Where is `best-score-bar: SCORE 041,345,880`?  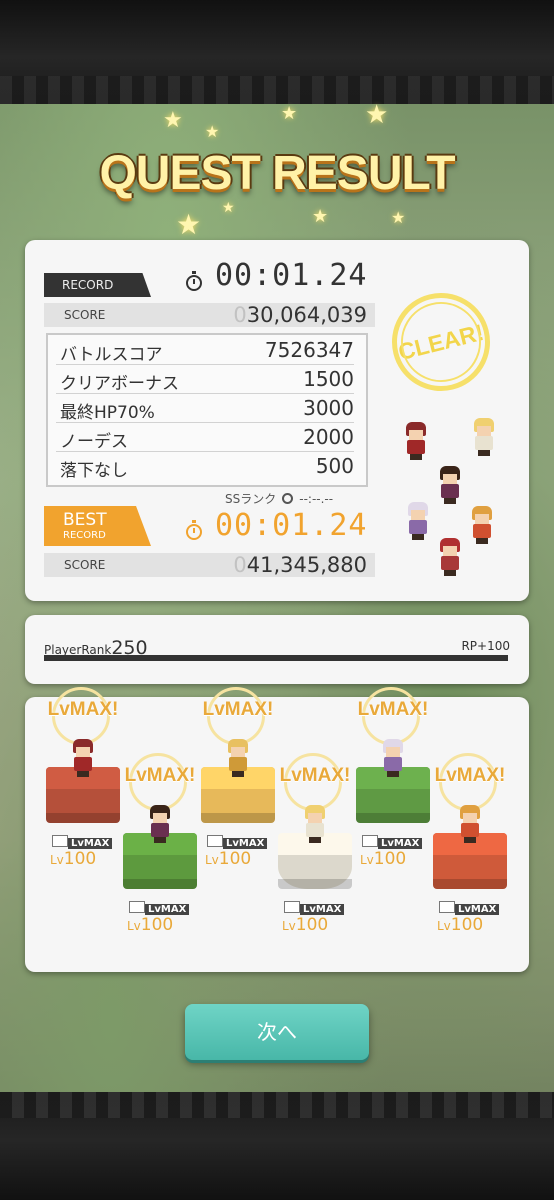
best-score-bar: SCORE 041,345,880 is located at coordinates (209, 565).